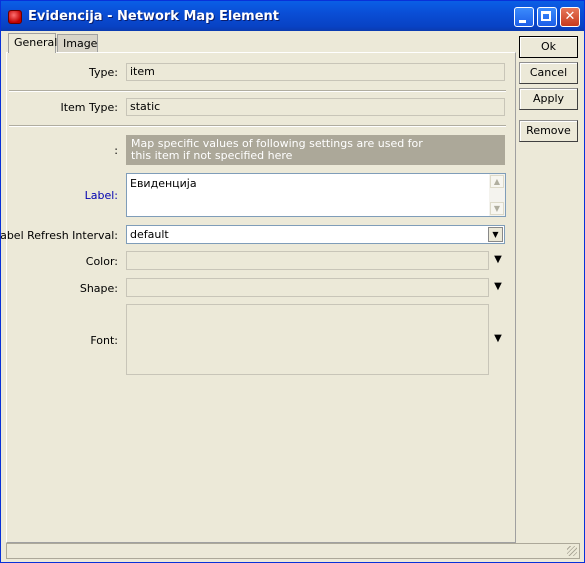 Image resolution: width=585 pixels, height=563 pixels. What do you see at coordinates (116, 150) in the screenshot?
I see `note-label: :` at bounding box center [116, 150].